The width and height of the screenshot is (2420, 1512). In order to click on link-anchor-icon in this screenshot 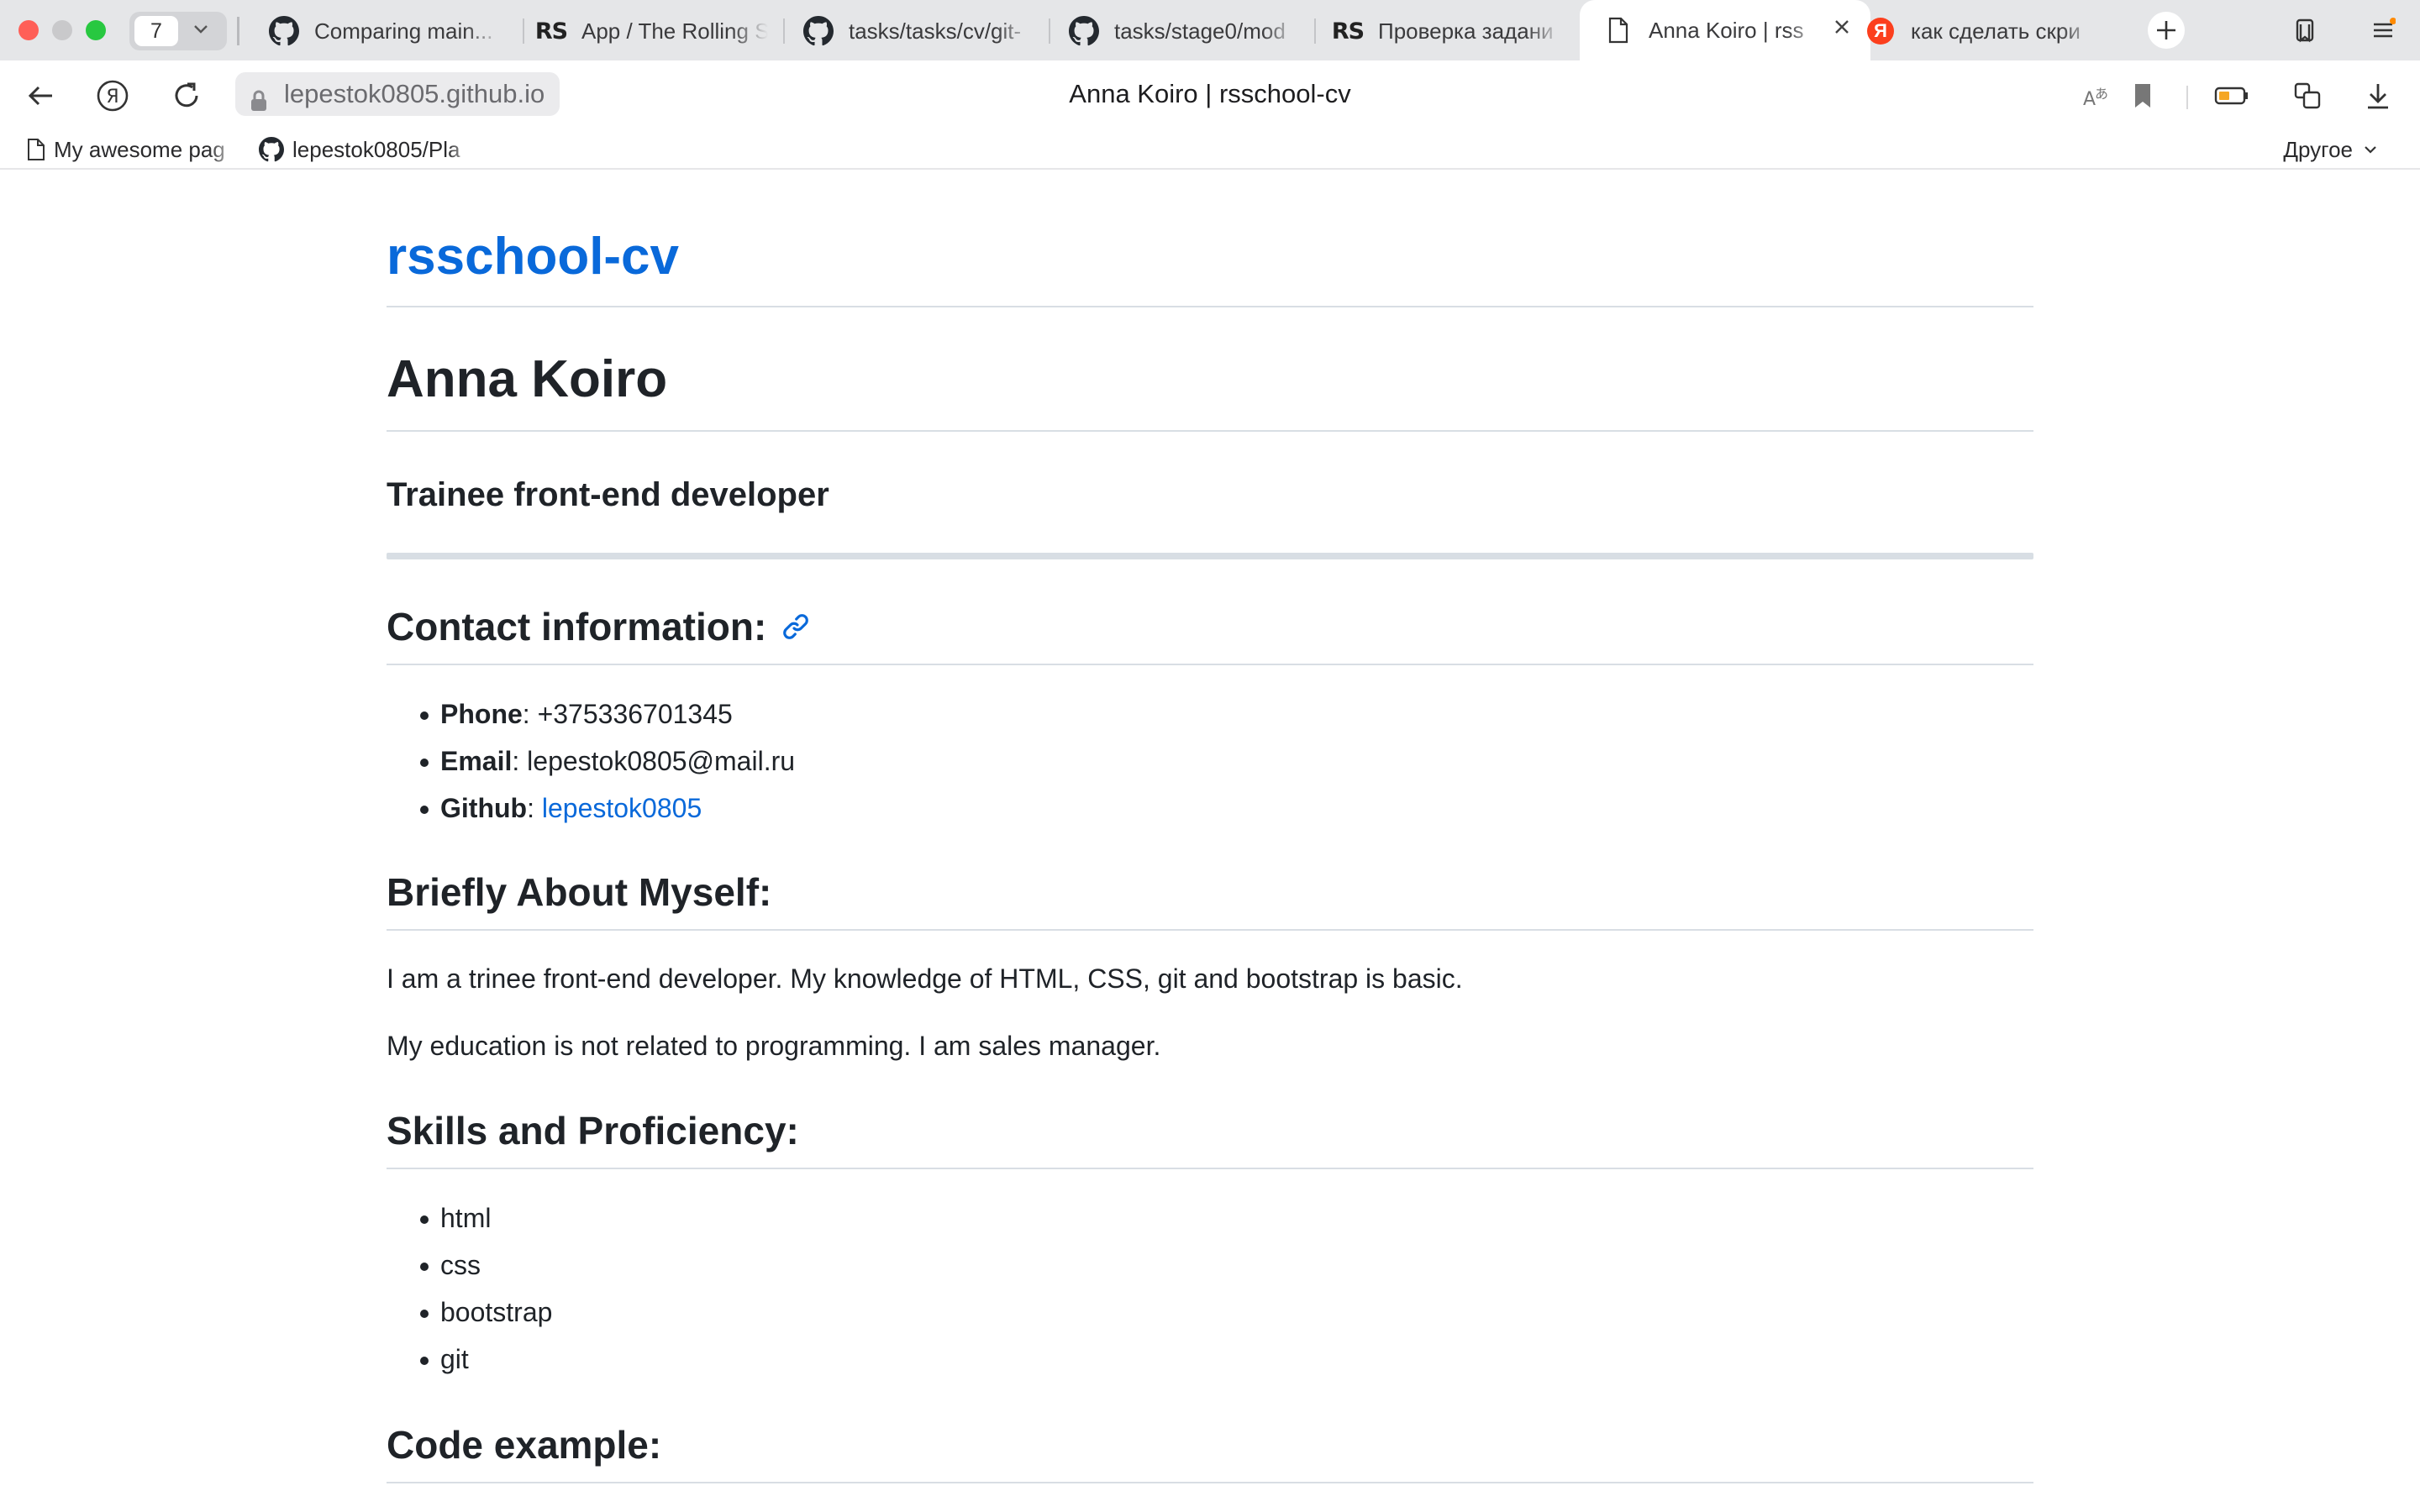, I will do `click(795, 626)`.